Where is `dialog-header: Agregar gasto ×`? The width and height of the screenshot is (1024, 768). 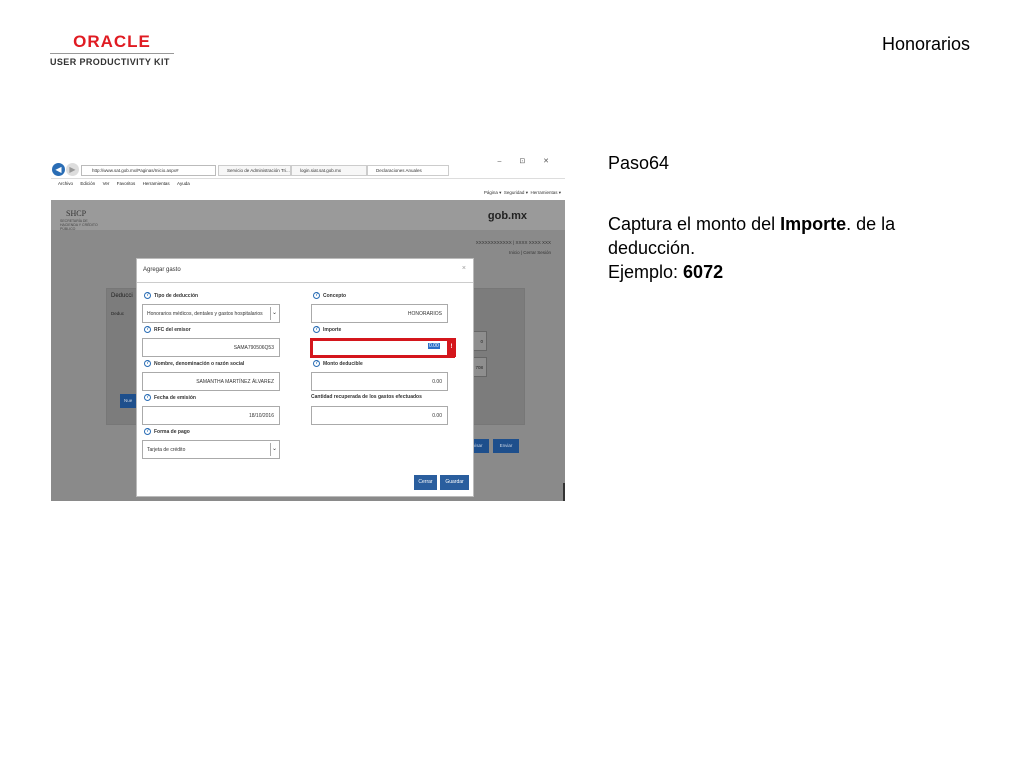 dialog-header: Agregar gasto × is located at coordinates (305, 271).